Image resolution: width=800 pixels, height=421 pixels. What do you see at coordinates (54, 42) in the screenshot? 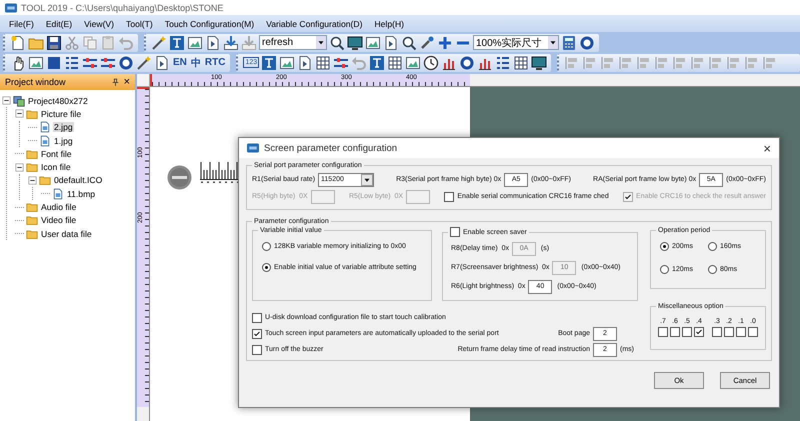
I see `save-icon` at bounding box center [54, 42].